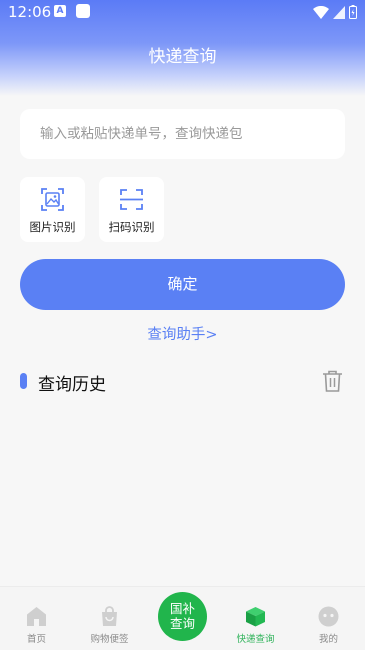 This screenshot has height=650, width=365. I want to click on home-icon, so click(36, 616).